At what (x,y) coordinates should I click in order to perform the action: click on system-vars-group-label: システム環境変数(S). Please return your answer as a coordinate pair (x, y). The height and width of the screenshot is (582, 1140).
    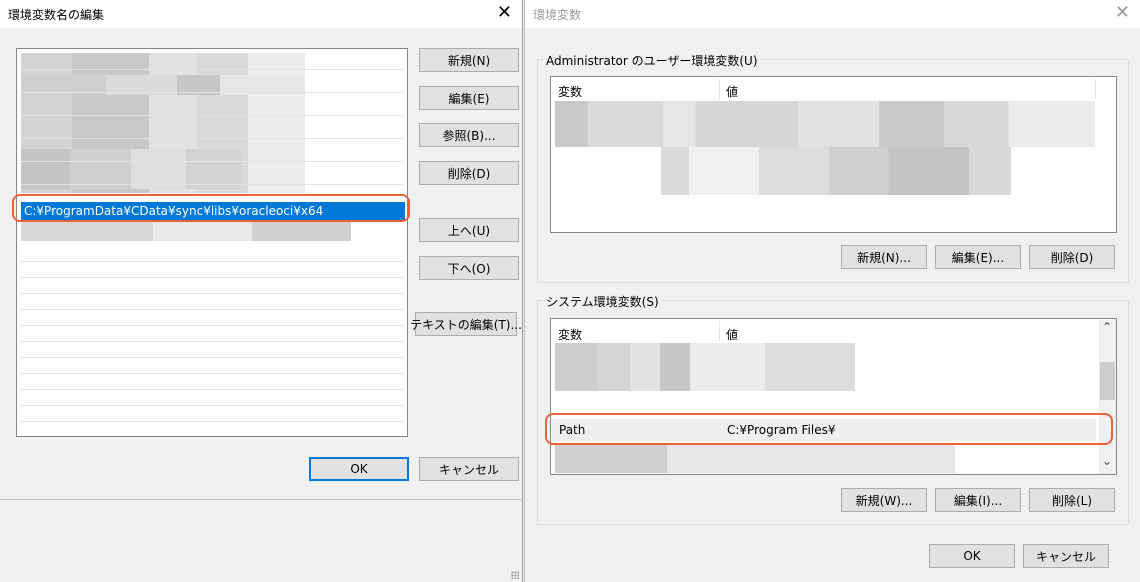
    Looking at the image, I should click on (602, 301).